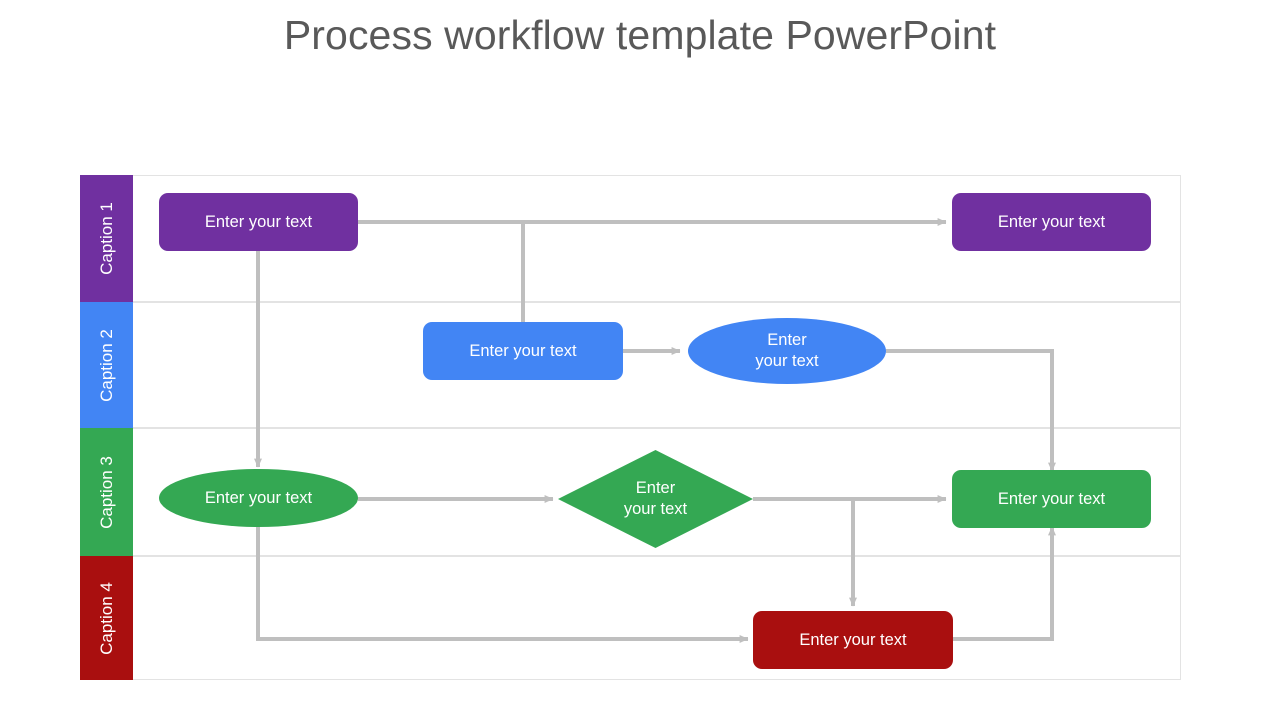 The width and height of the screenshot is (1280, 720). I want to click on node-red-process: Enter your text, so click(853, 640).